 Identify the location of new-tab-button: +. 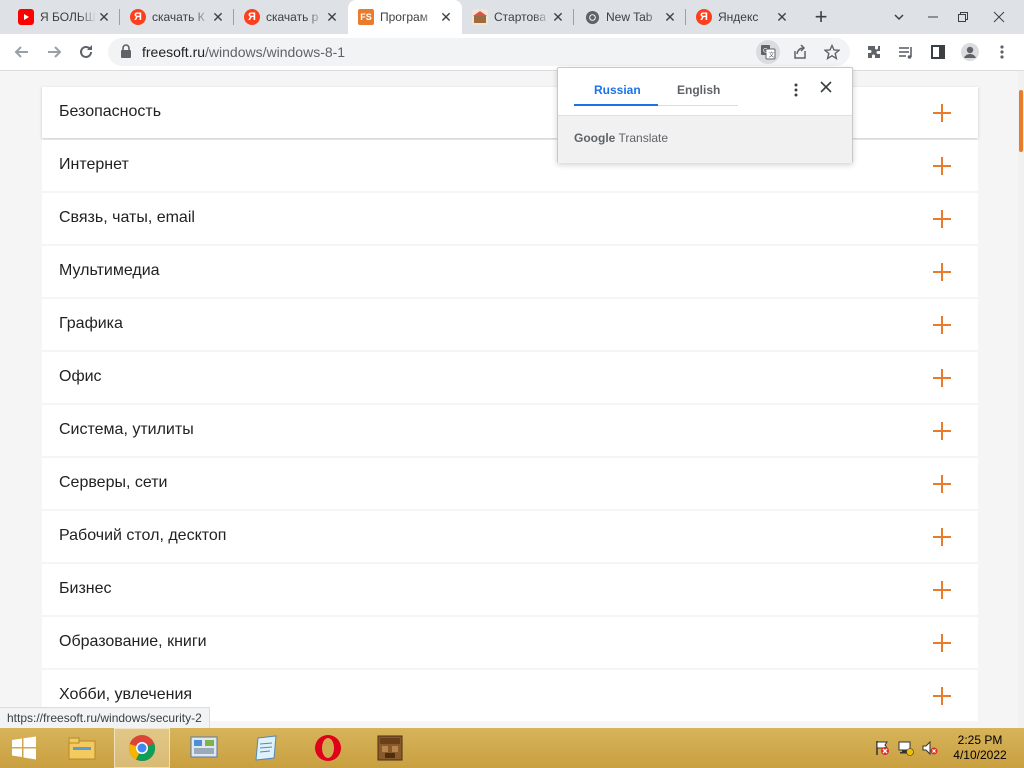
(821, 16).